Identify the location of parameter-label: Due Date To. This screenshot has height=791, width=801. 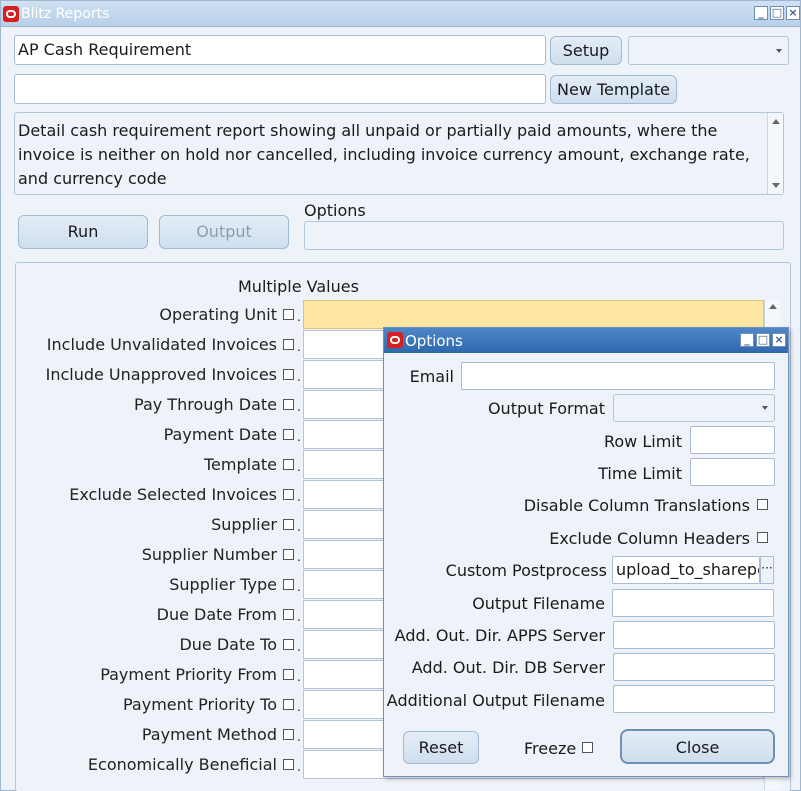
(228, 644).